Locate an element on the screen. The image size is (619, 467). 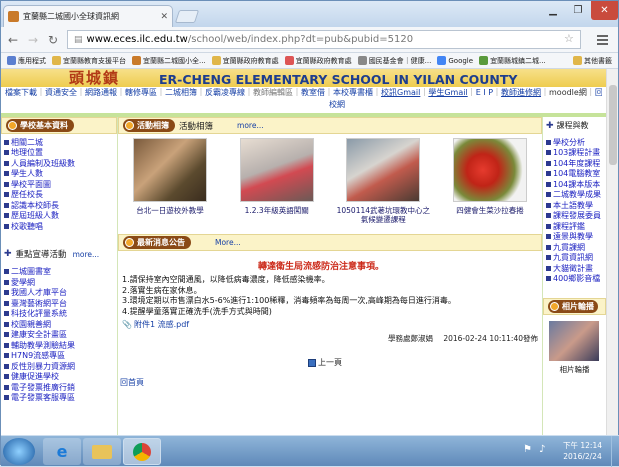
list-item: 人員編制及班級數 is located at coordinates (59, 163).